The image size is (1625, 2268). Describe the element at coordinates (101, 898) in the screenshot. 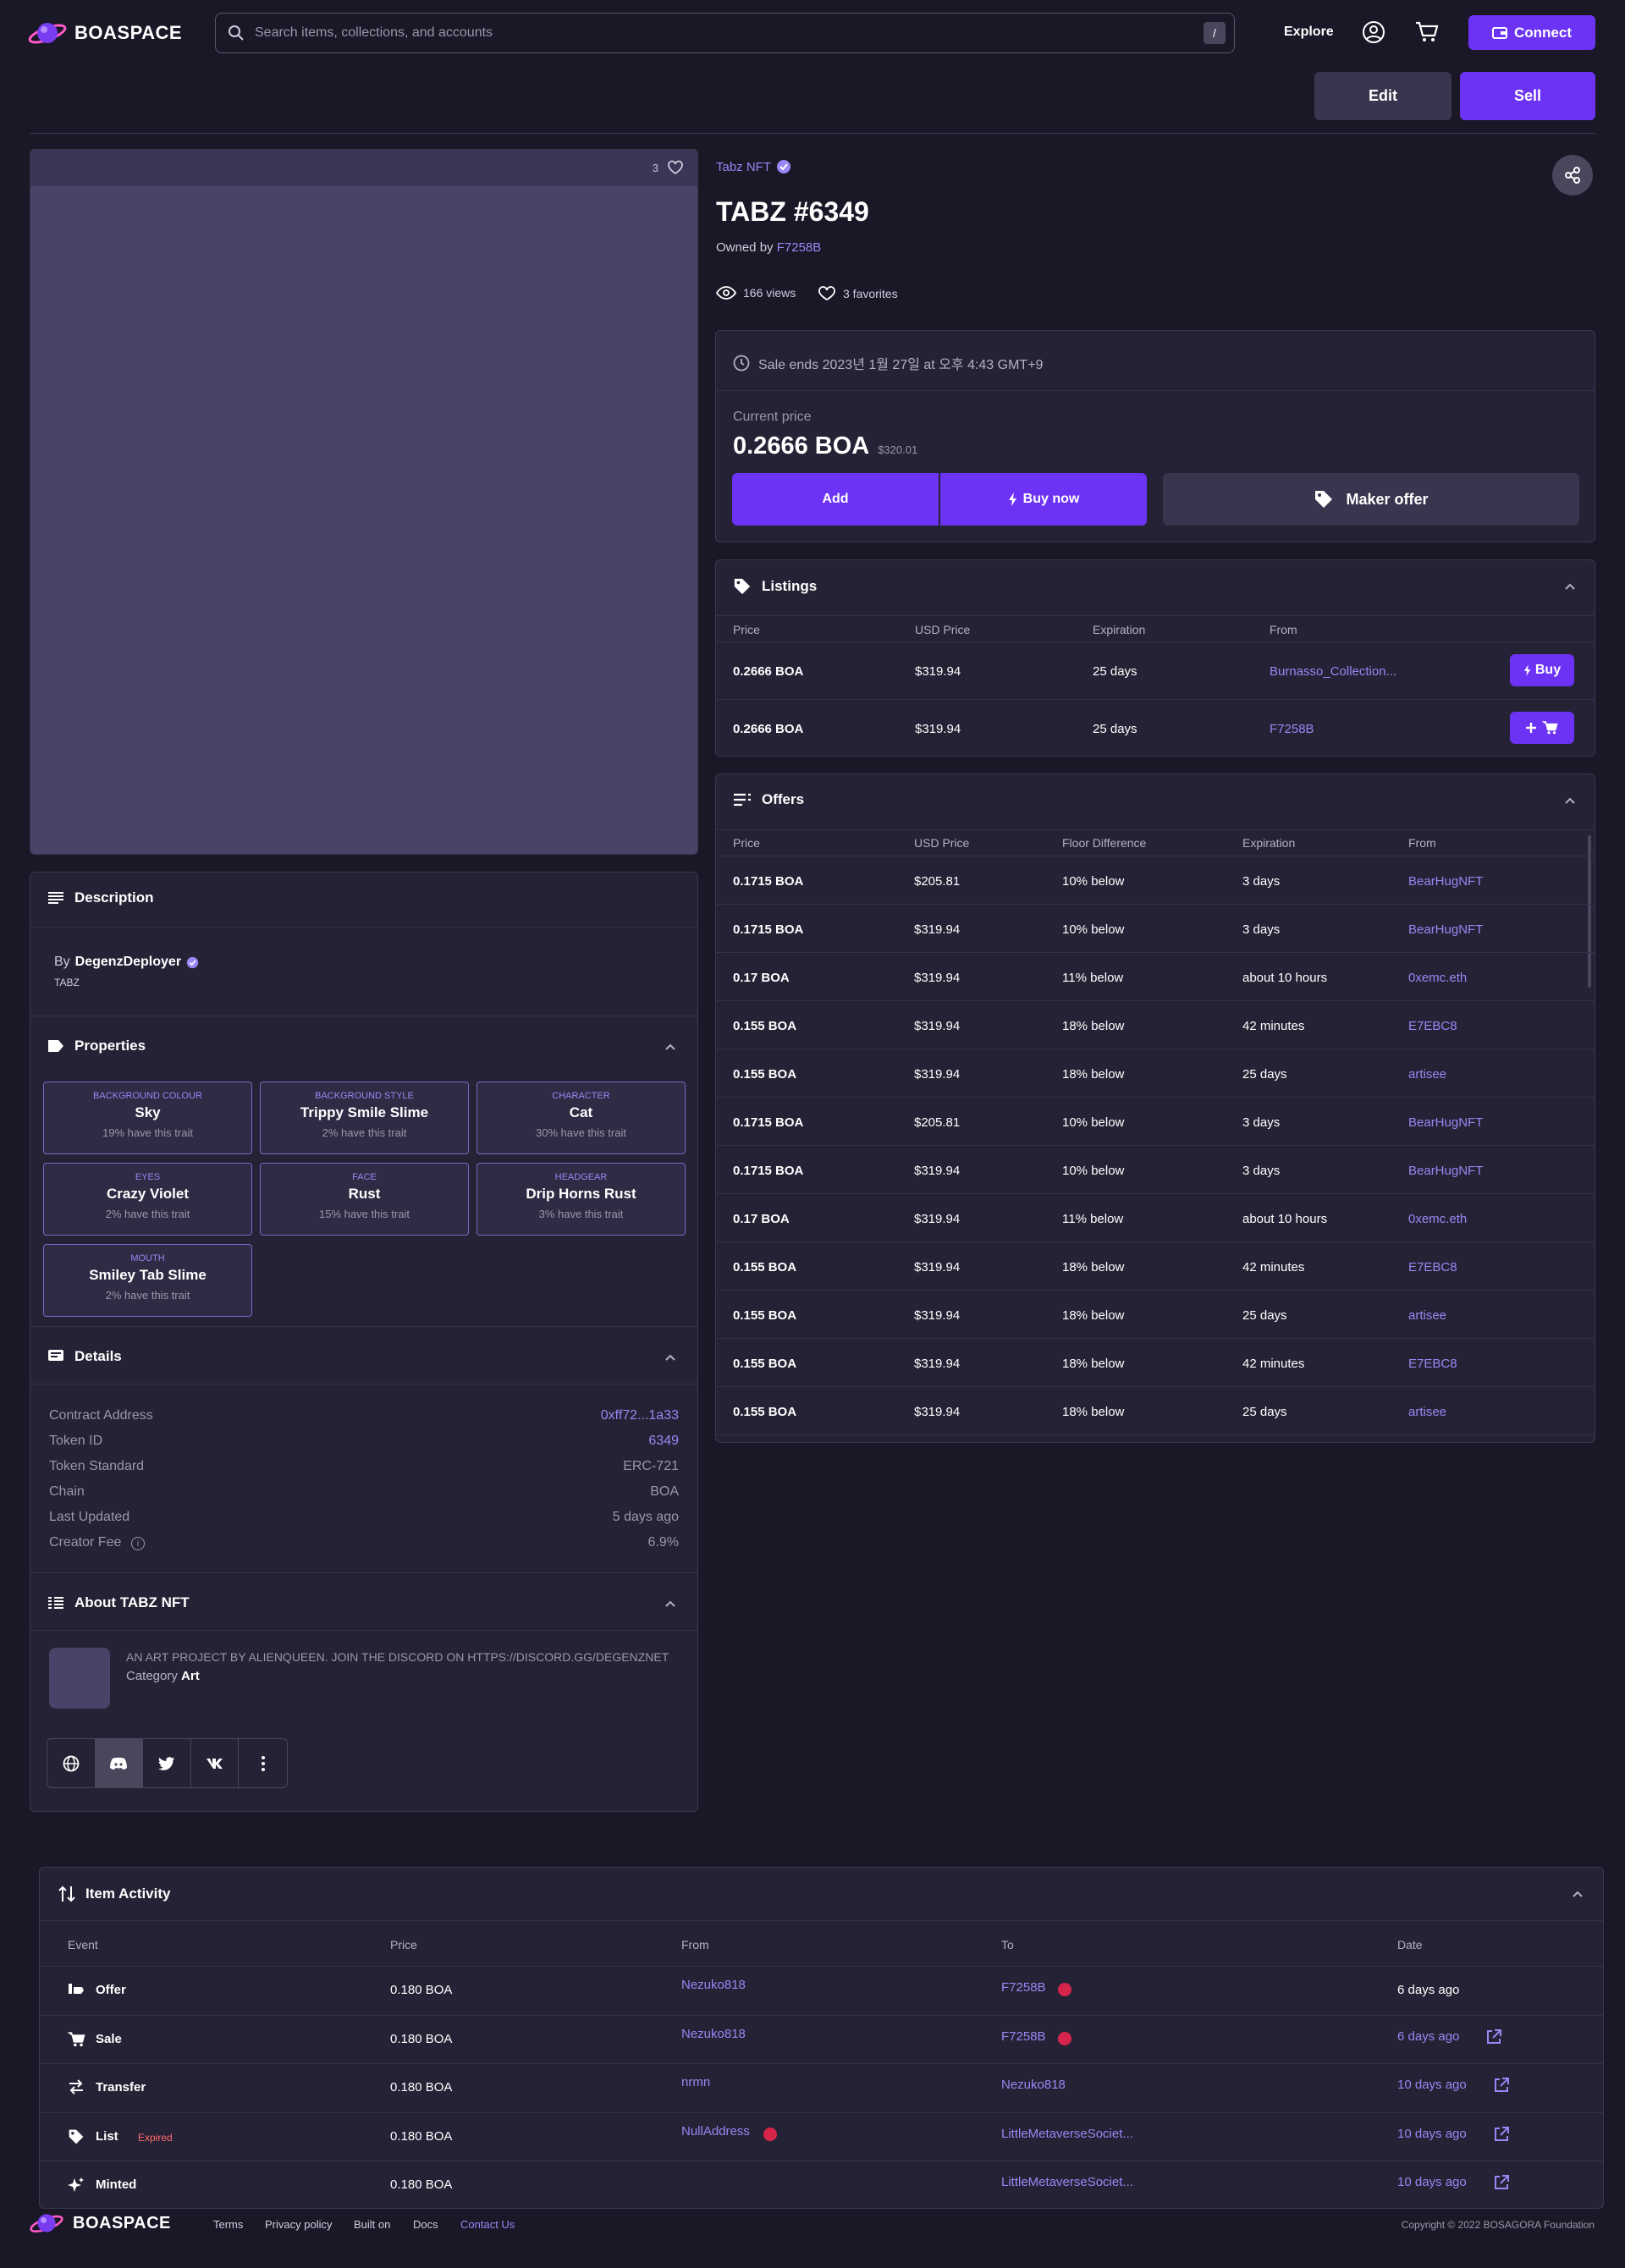

I see `description-header: Description` at that location.